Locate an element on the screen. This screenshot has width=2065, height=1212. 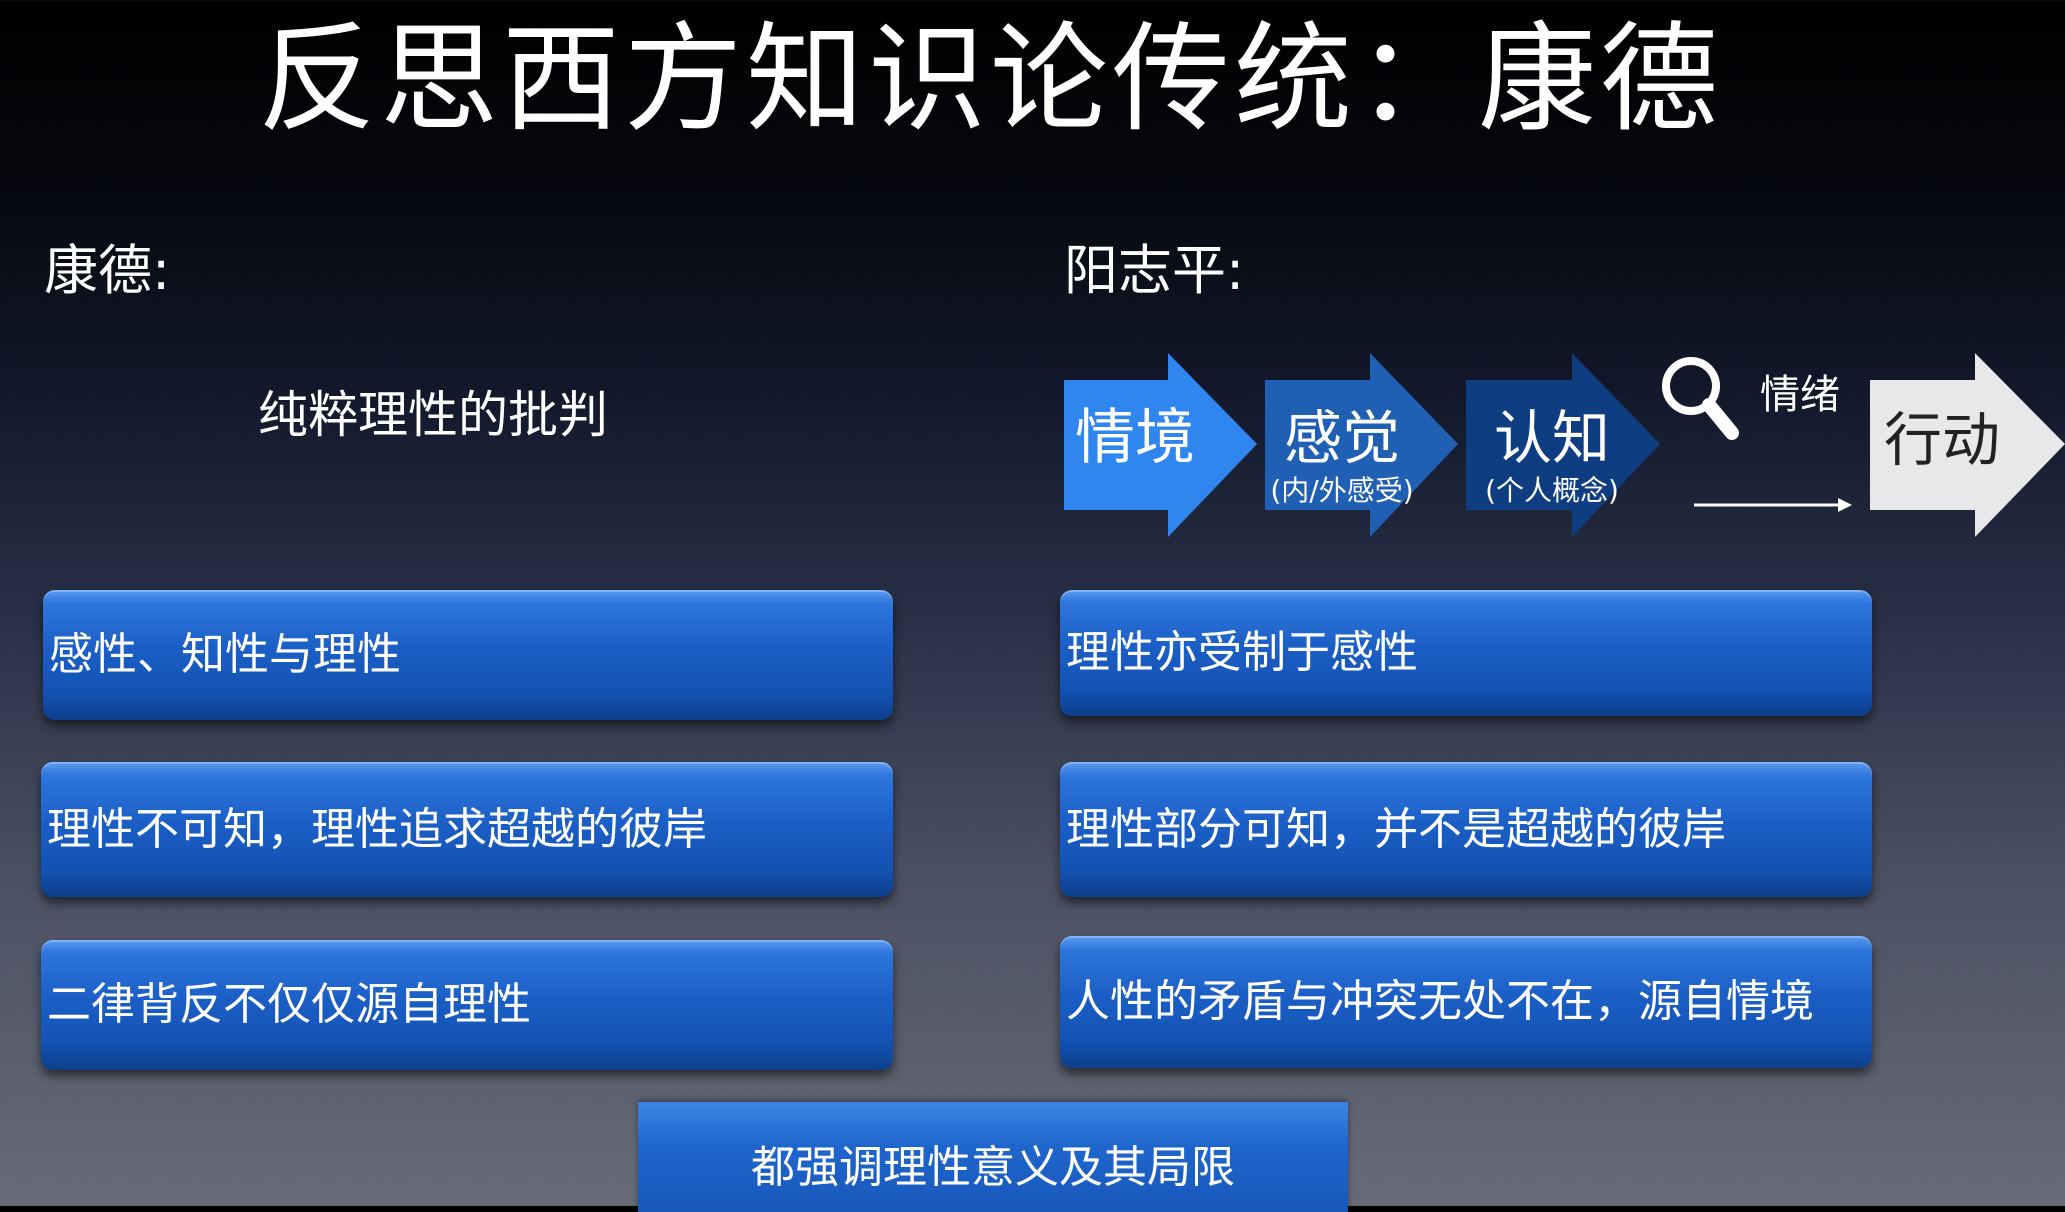
yang-point-3: 人性的矛盾与冲突无处不在，源自情境 is located at coordinates (1466, 1002).